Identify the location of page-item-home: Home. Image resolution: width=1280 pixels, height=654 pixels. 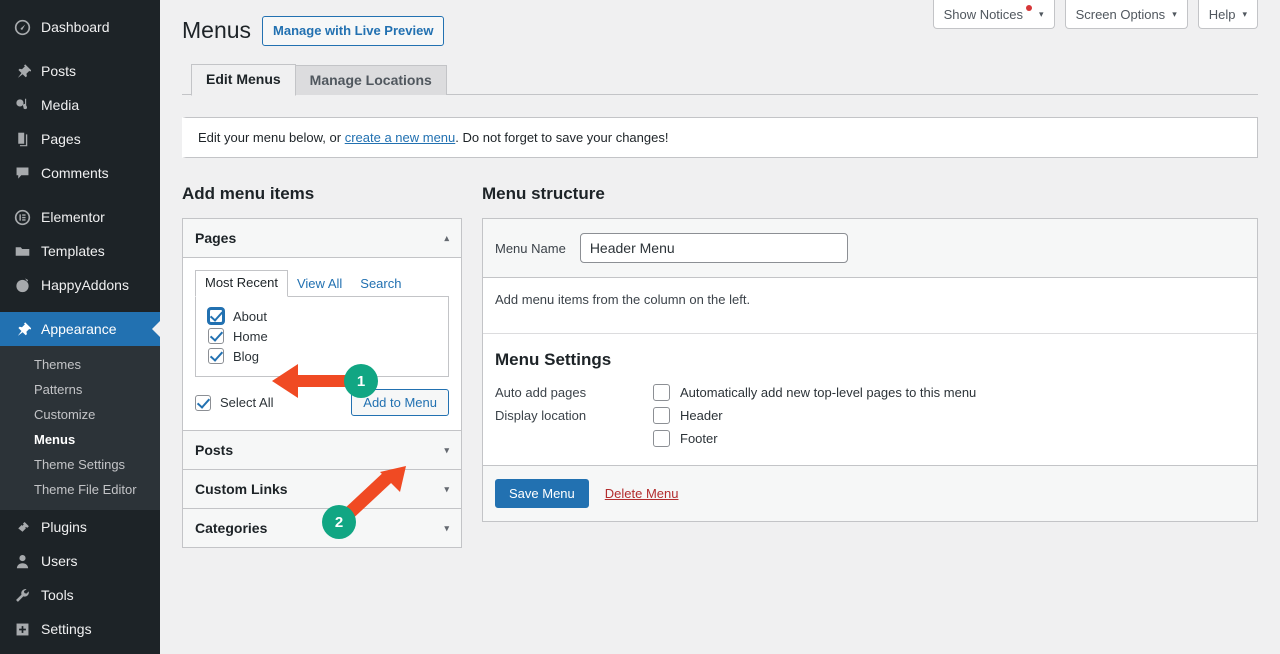
(322, 336).